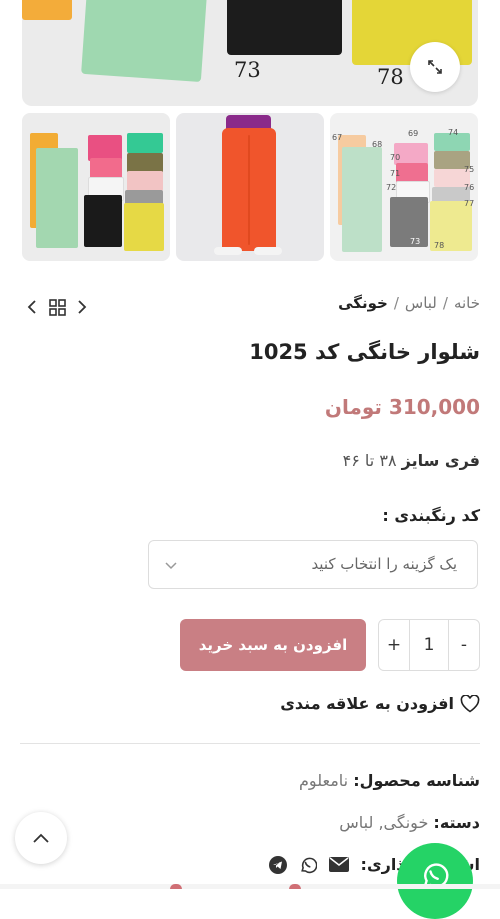 Image resolution: width=500 pixels, height=919 pixels. I want to click on chevron-right-icon, so click(82, 307).